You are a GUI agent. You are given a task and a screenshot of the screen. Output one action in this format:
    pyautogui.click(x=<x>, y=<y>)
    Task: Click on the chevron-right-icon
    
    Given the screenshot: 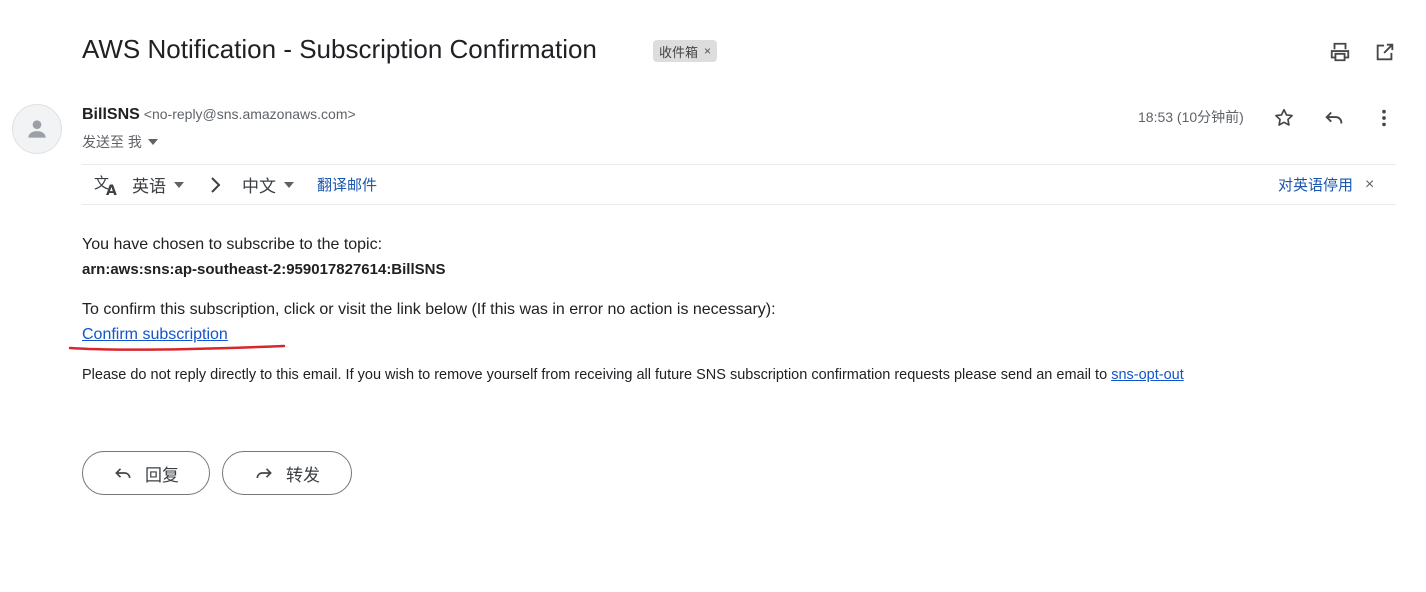 What is the action you would take?
    pyautogui.click(x=216, y=184)
    